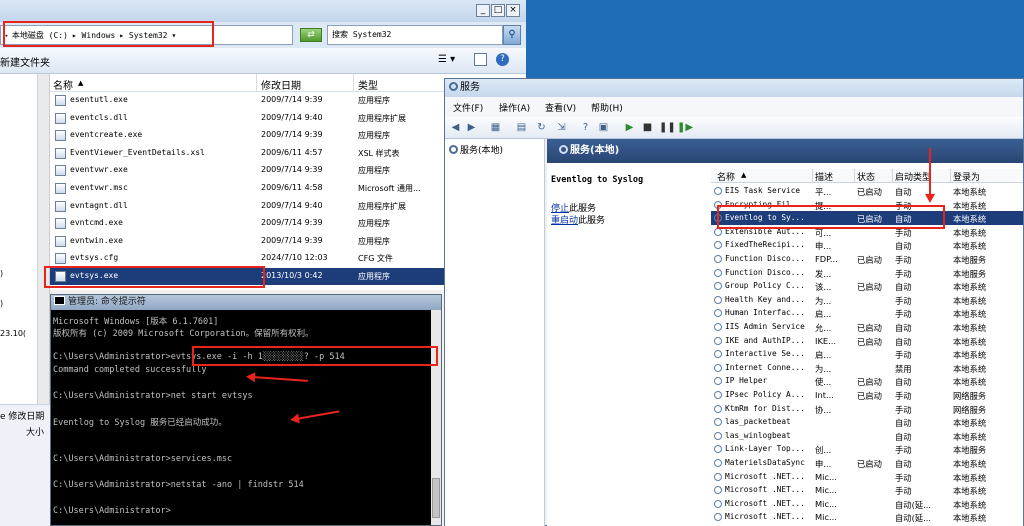 This screenshot has width=1024, height=526. I want to click on service-row: IPsec Policy A... Int... 已启动 手动 网络服务, so click(867, 395).